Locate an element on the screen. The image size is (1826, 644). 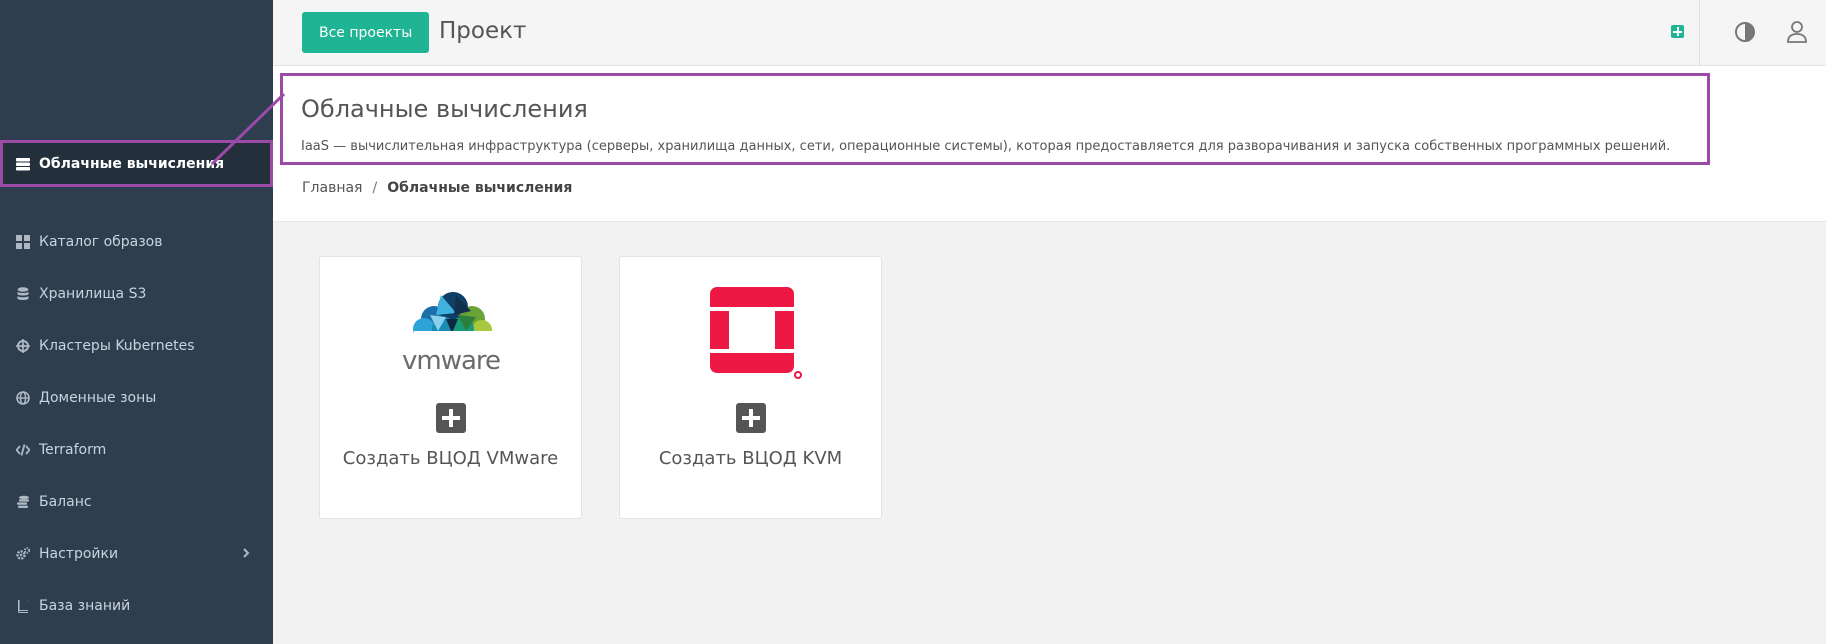
topbar-divider is located at coordinates (1699, 33).